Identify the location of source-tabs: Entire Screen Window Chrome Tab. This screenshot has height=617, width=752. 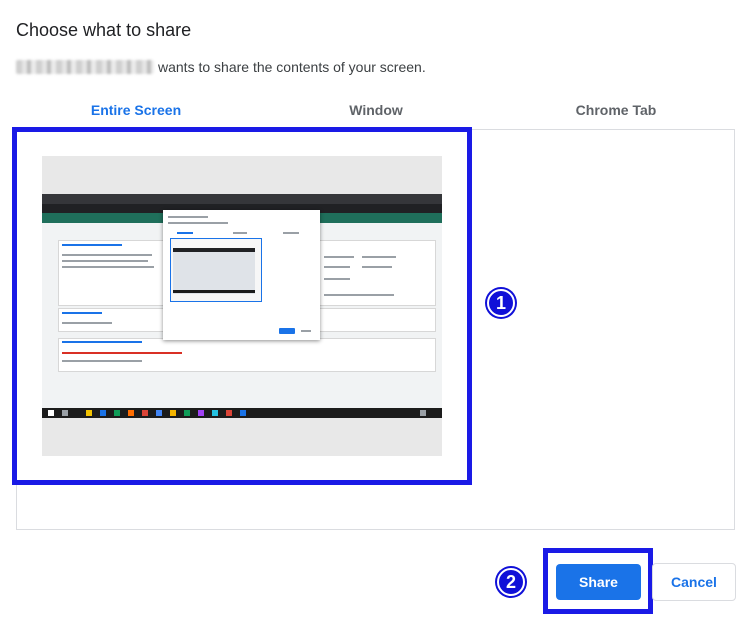
(376, 112).